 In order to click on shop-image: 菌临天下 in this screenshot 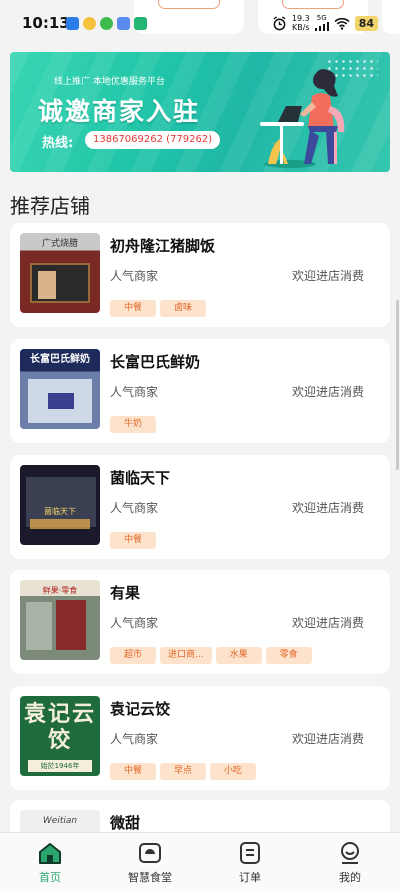, I will do `click(60, 505)`.